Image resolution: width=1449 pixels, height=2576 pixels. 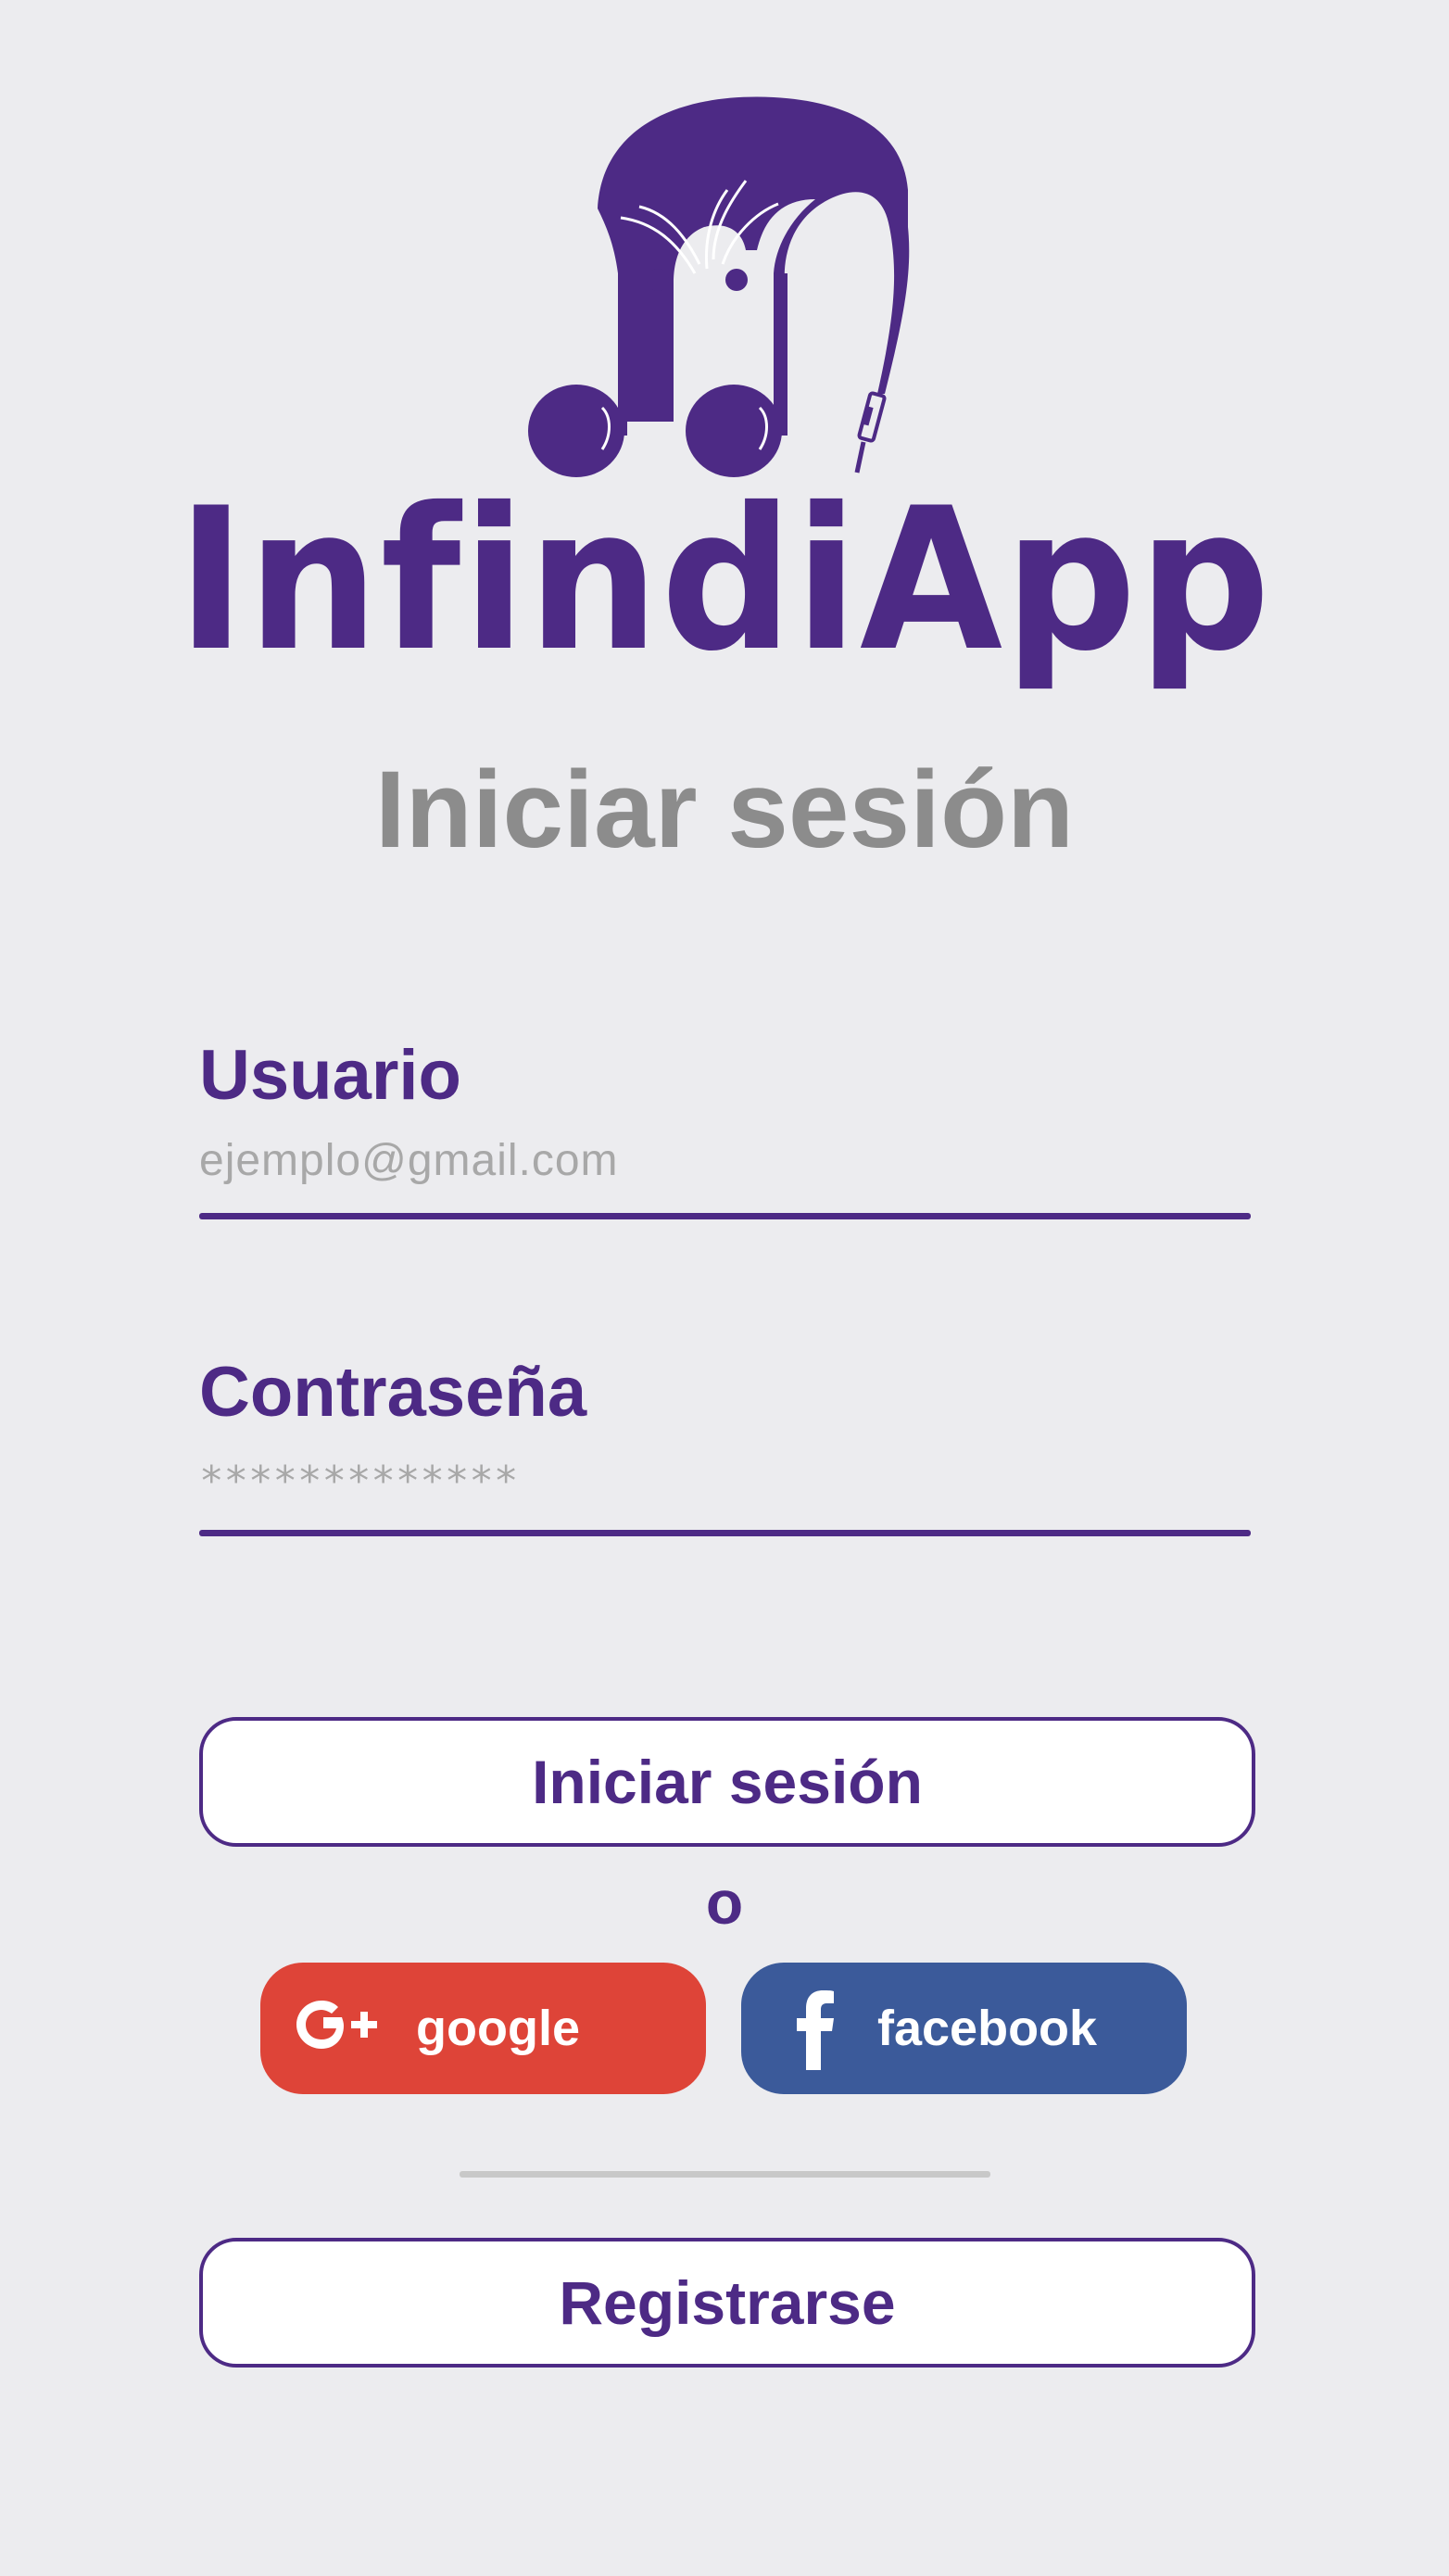 I want to click on facebook-icon, so click(x=815, y=2029).